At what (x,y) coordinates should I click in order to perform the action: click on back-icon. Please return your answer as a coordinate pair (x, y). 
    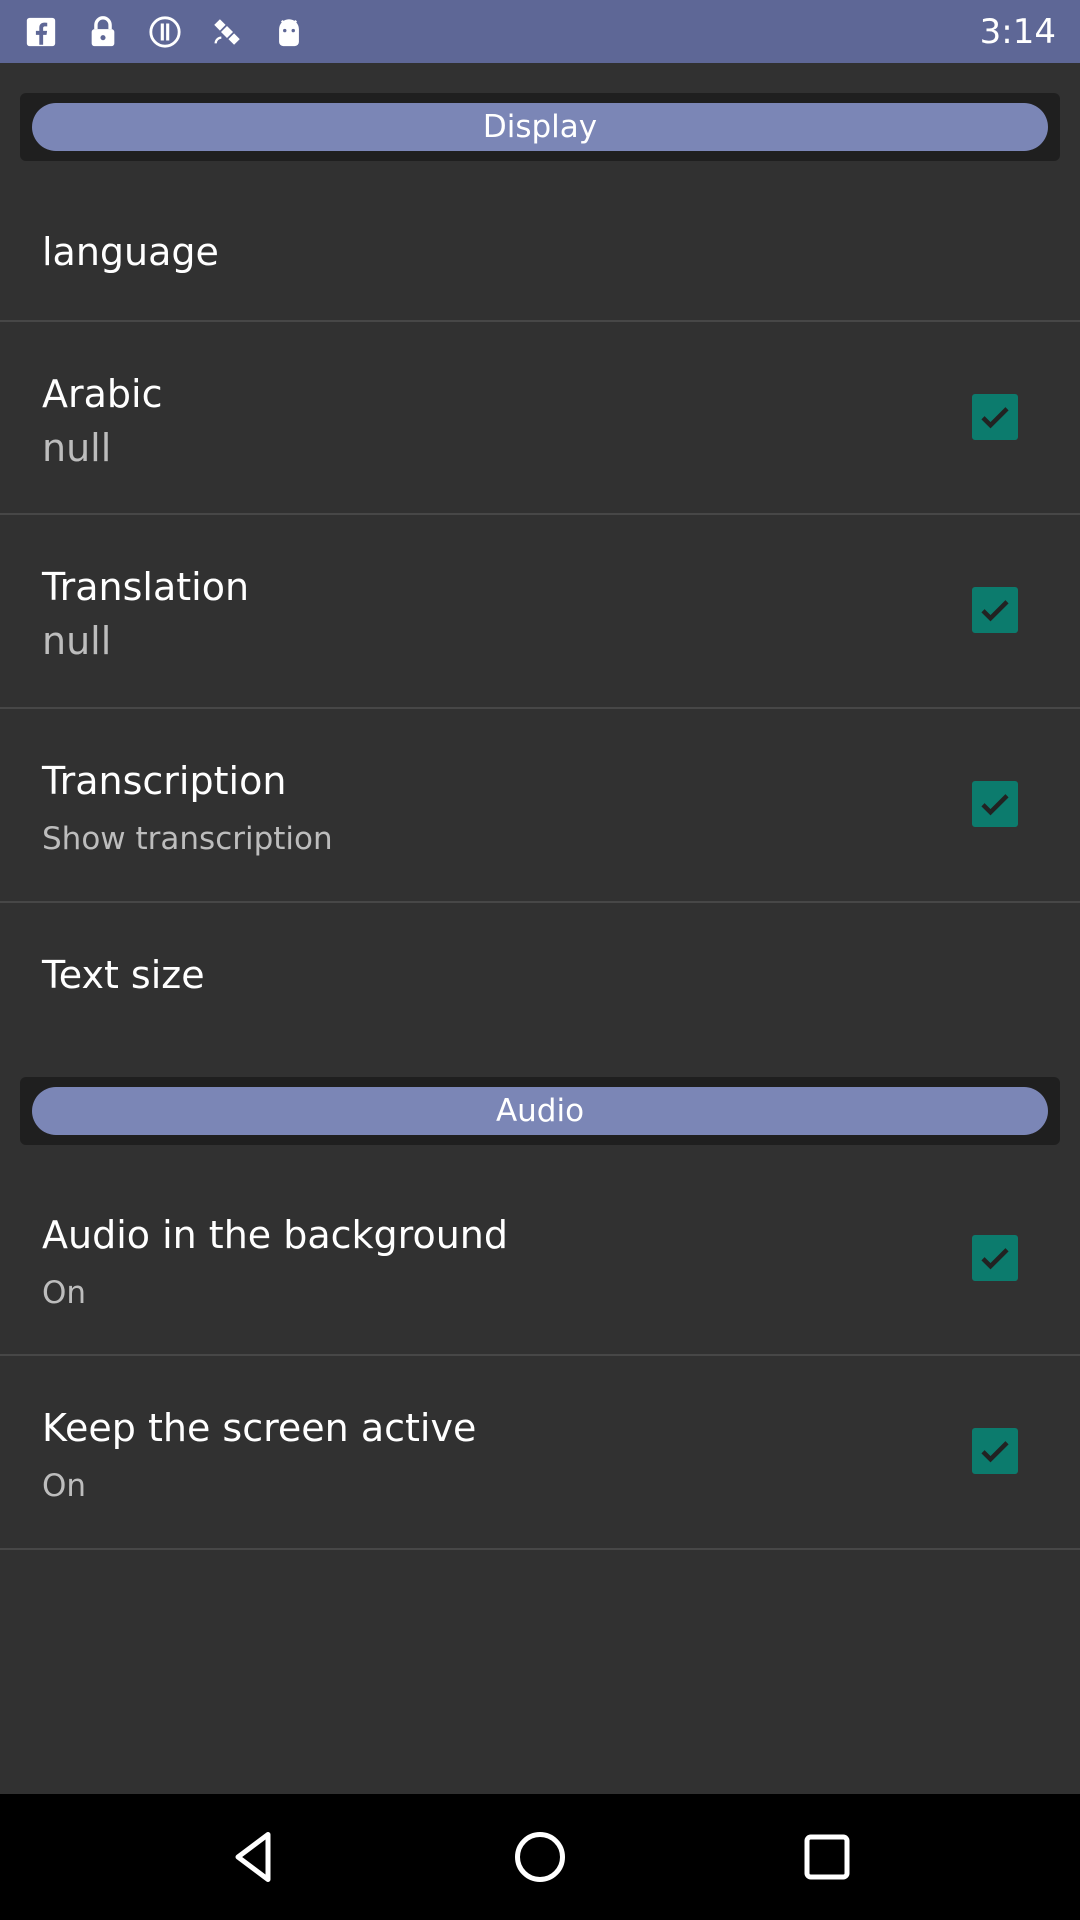
    Looking at the image, I should click on (253, 1857).